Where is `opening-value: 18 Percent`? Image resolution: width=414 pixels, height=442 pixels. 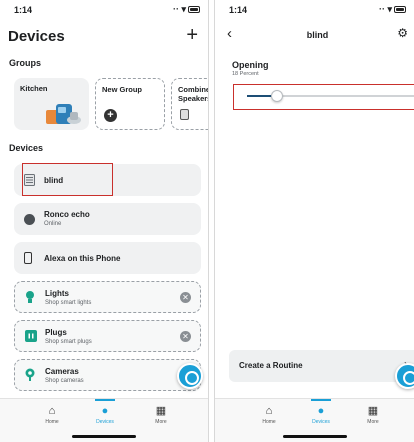
opening-value: 18 Percent is located at coordinates (245, 74).